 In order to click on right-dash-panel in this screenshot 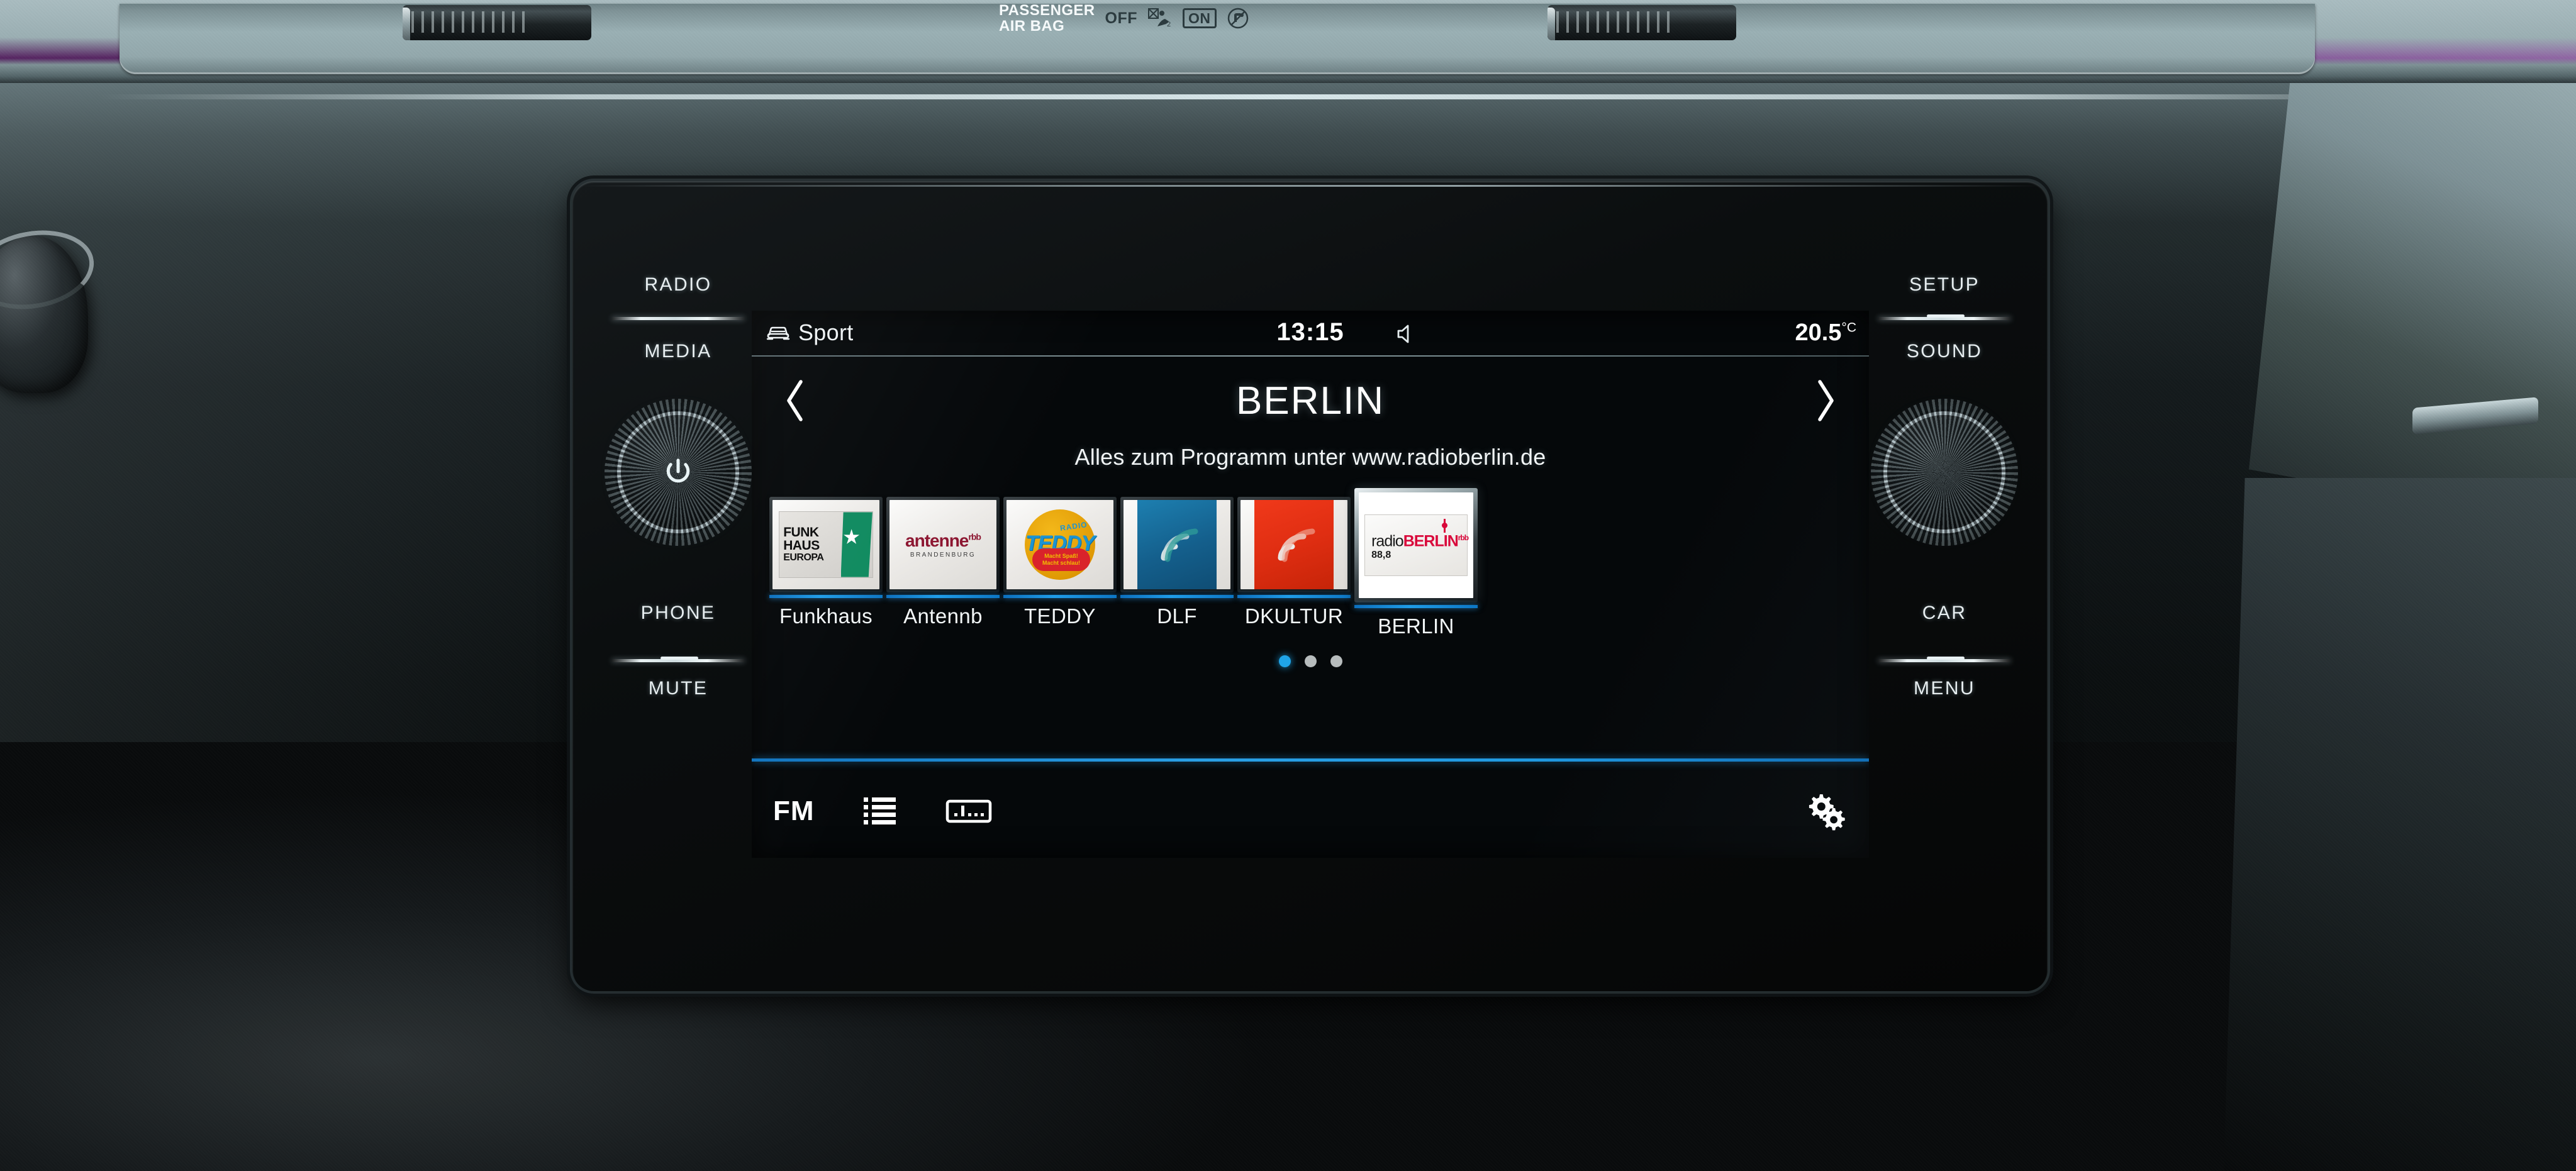, I will do `click(2412, 283)`.